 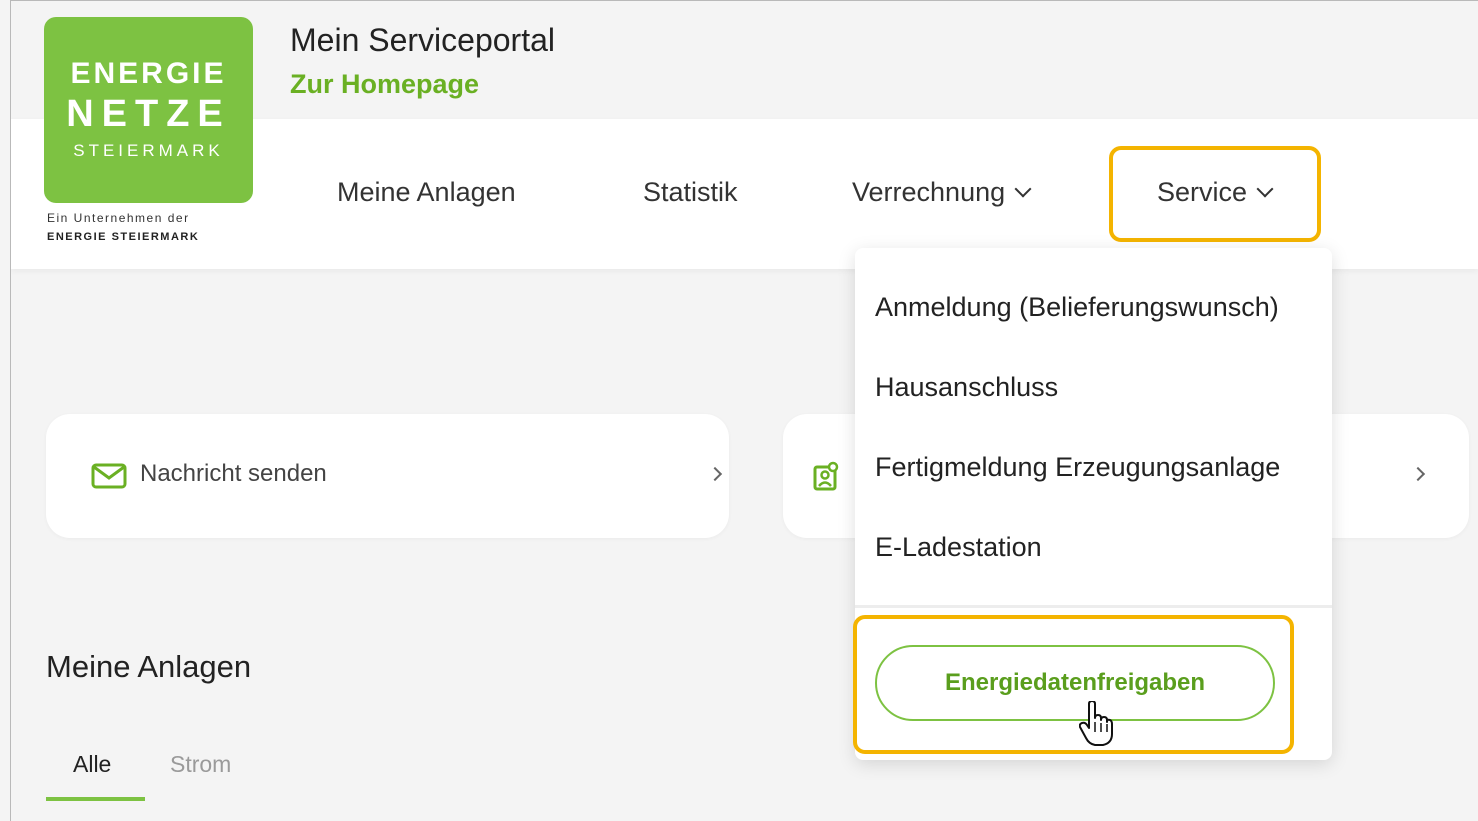 I want to click on card-nachricht-senden: Nachricht senden, so click(x=387, y=476).